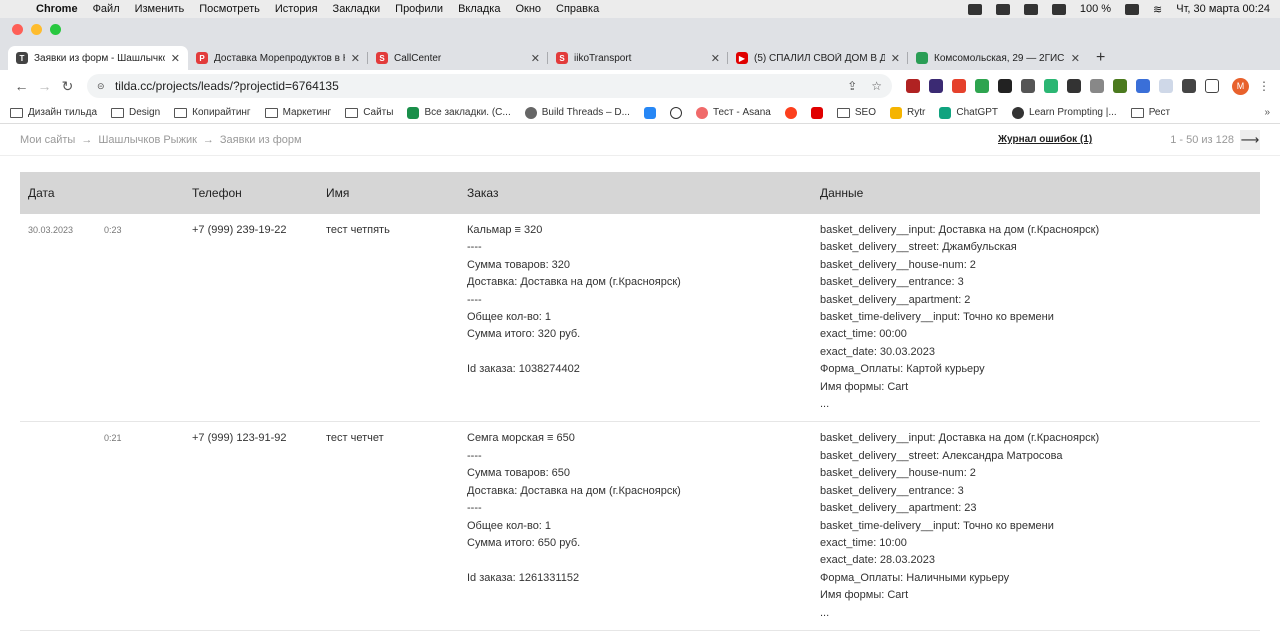 Image resolution: width=1280 pixels, height=635 pixels. I want to click on order-line: Id заказа: 1038274402, so click(523, 369).